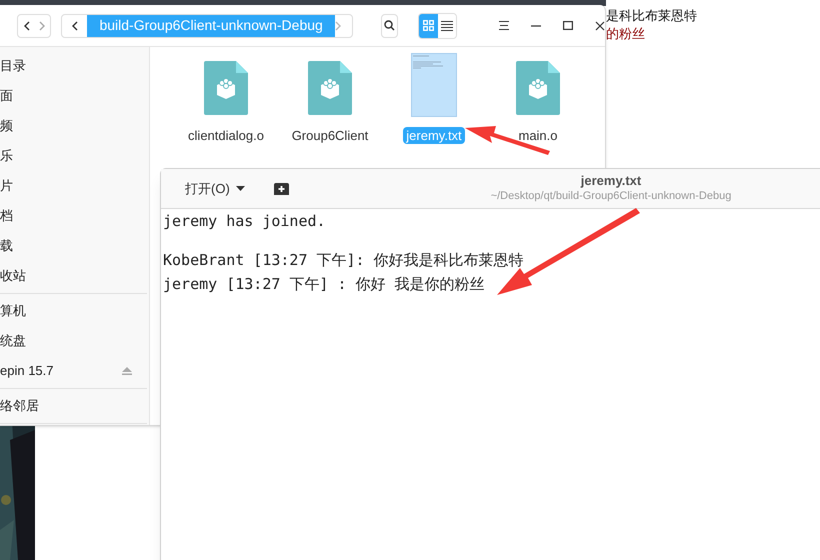 Image resolution: width=820 pixels, height=560 pixels. Describe the element at coordinates (536, 25) in the screenshot. I see `minimize-icon` at that location.